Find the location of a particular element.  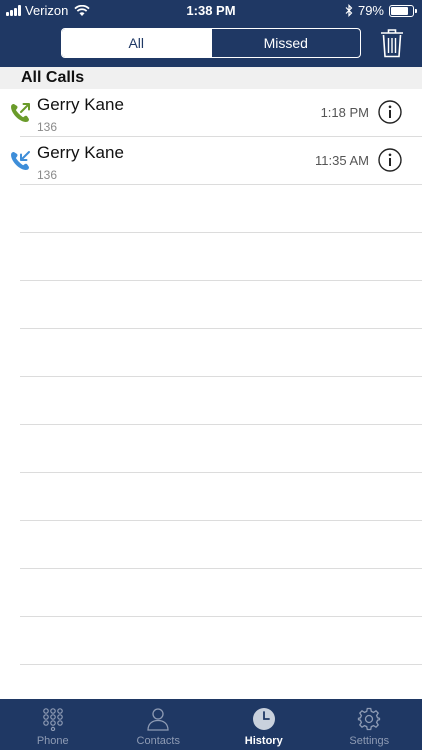

segment-all: All is located at coordinates (136, 43).